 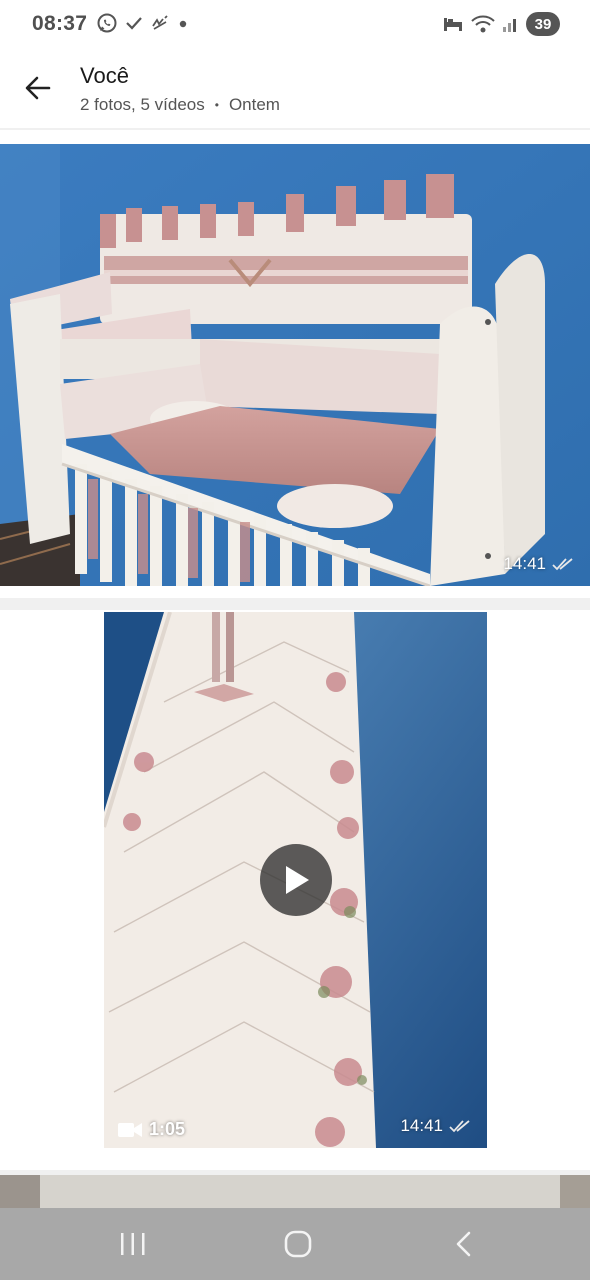 What do you see at coordinates (483, 24) in the screenshot?
I see `wifi-icon` at bounding box center [483, 24].